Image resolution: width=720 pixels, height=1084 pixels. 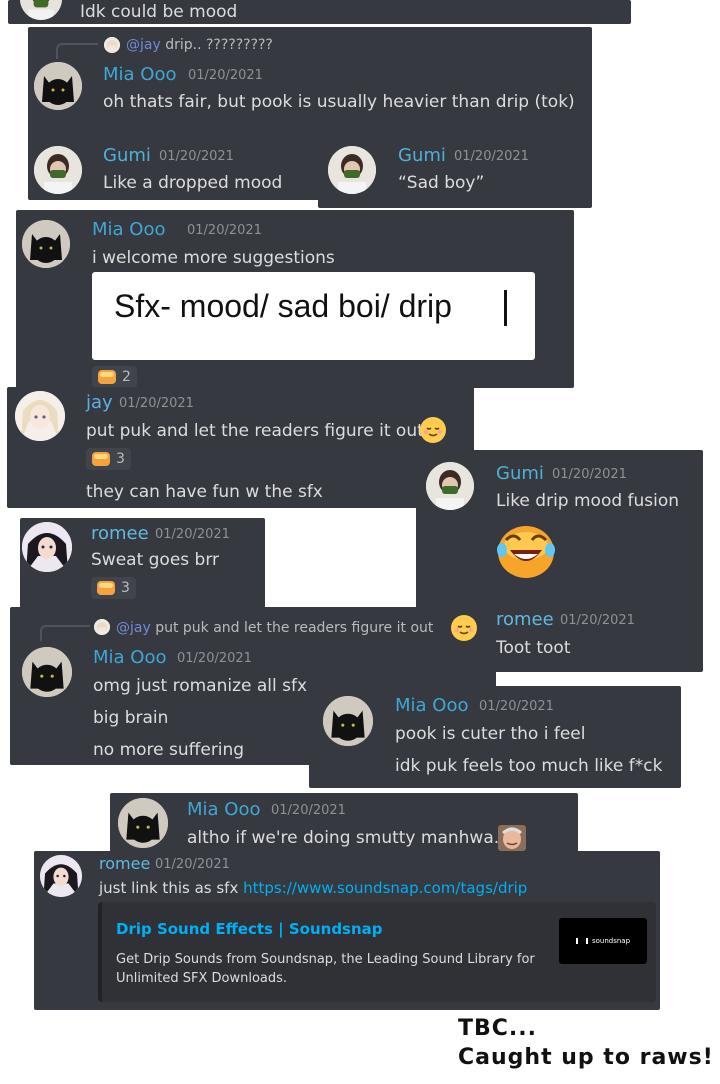 I want to click on message-text: big brain, so click(x=131, y=718).